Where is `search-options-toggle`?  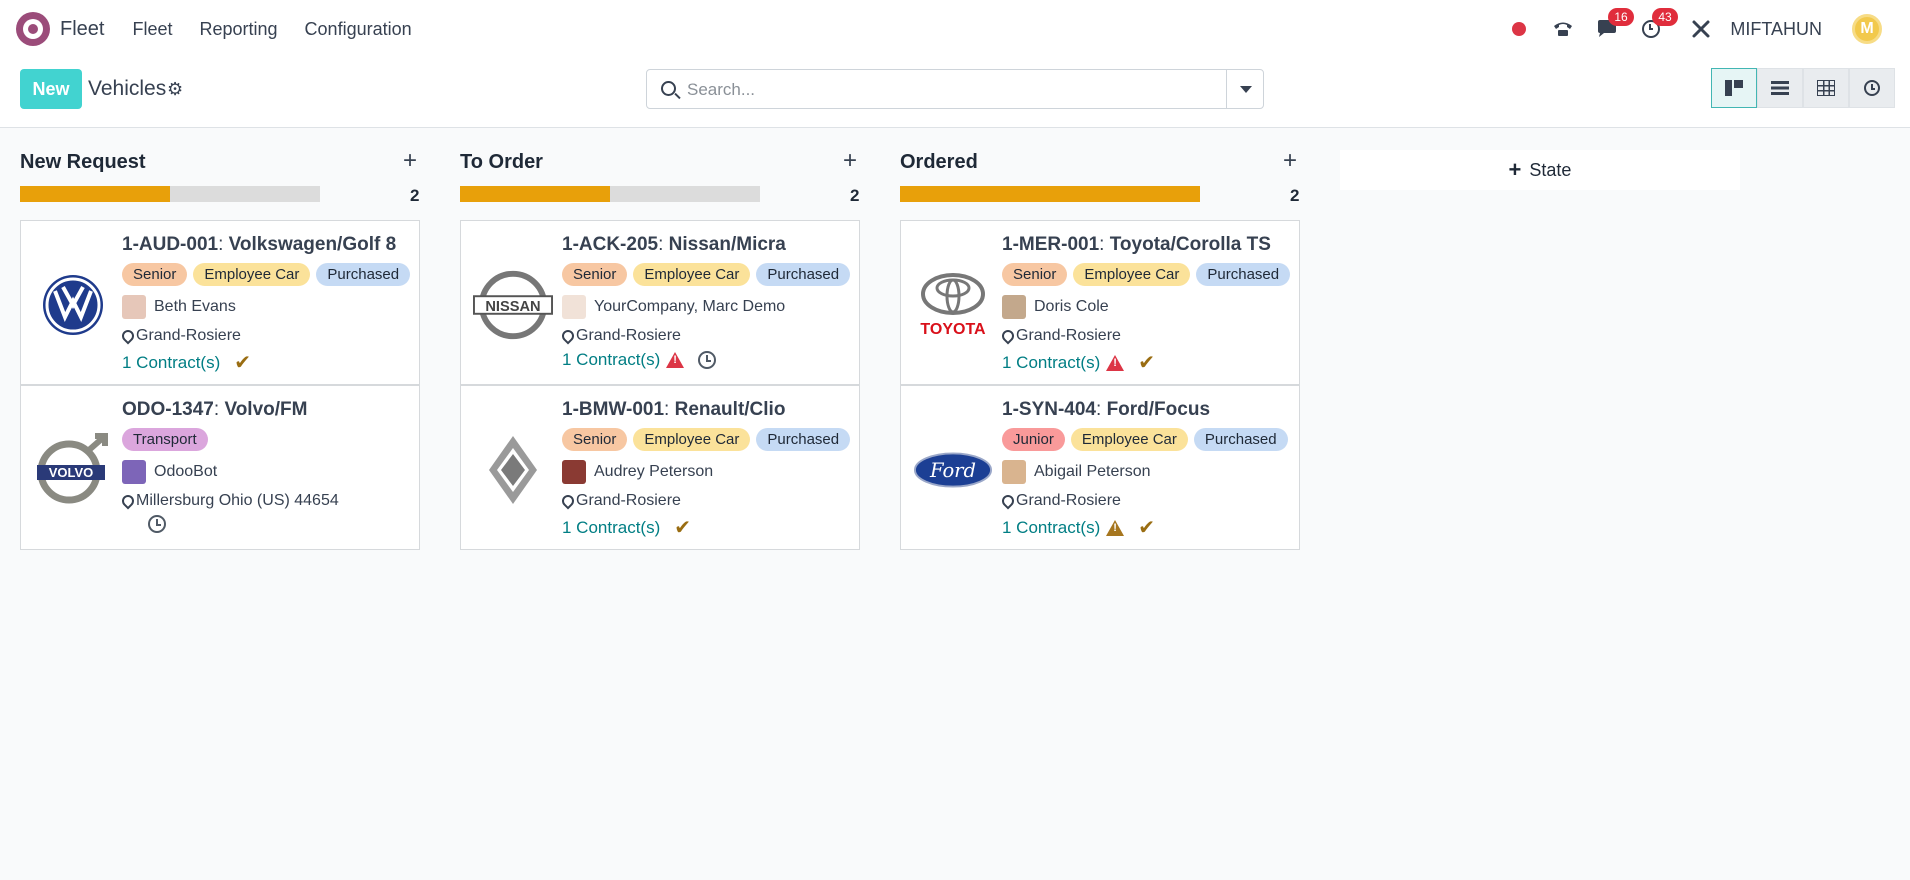 search-options-toggle is located at coordinates (1244, 89).